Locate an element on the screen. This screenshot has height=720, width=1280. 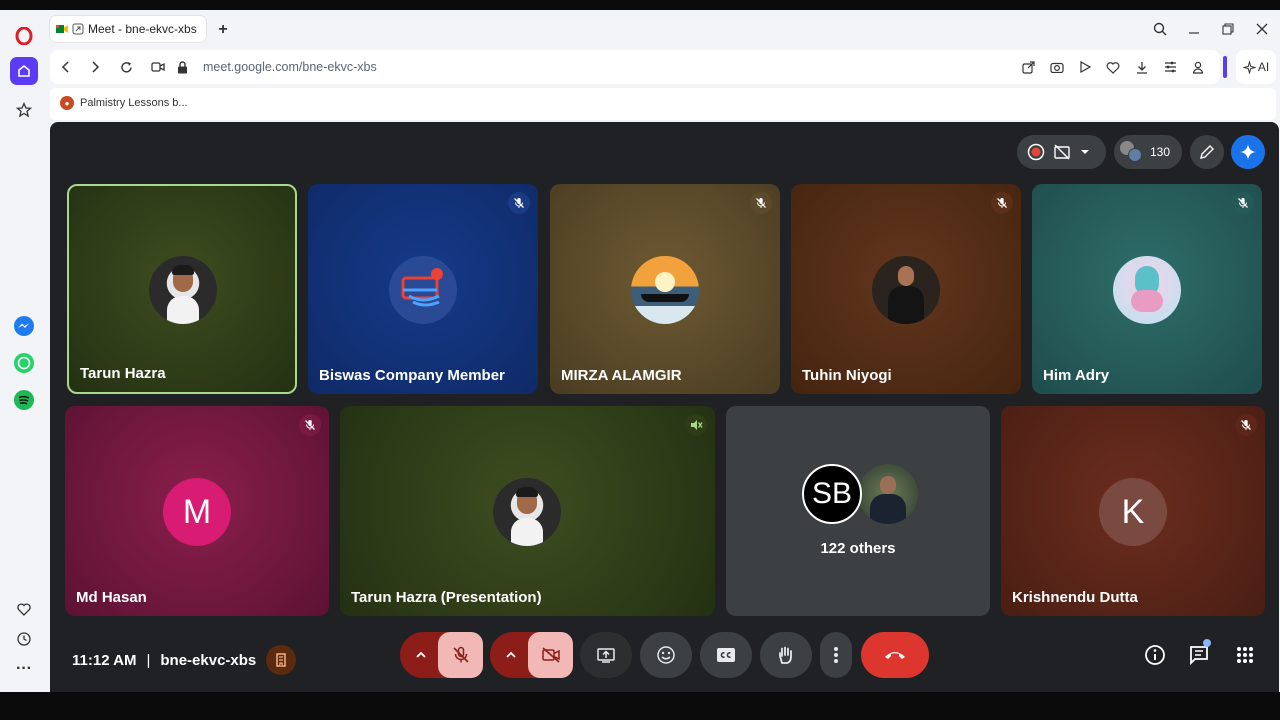
spotify-icon is located at coordinates (24, 400).